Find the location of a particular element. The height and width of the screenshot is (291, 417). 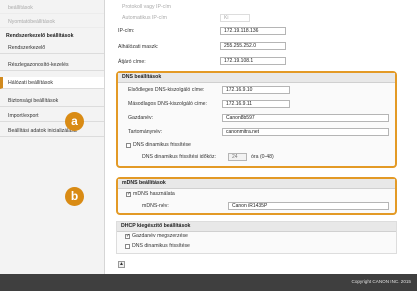

mdns-name-input: Canon iR1435P is located at coordinates (308, 206).